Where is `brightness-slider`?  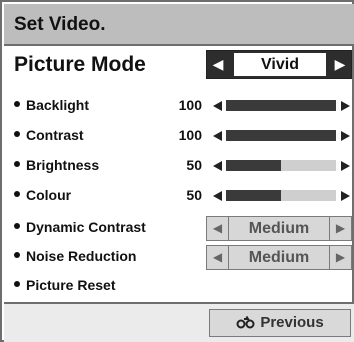
brightness-slider is located at coordinates (281, 165).